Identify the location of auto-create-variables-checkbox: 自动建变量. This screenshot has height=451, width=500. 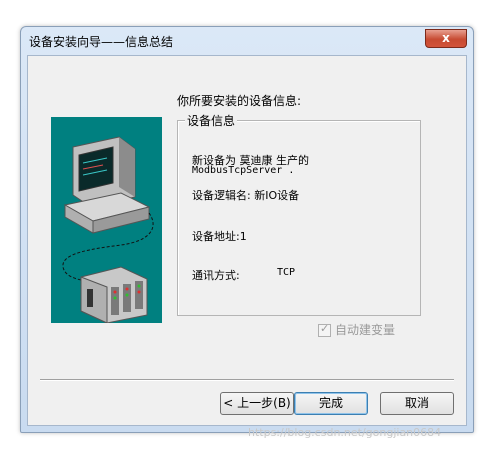
(356, 329).